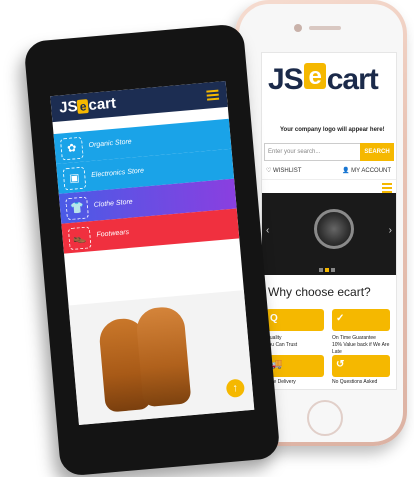  I want to click on front-camera, so click(298, 28).